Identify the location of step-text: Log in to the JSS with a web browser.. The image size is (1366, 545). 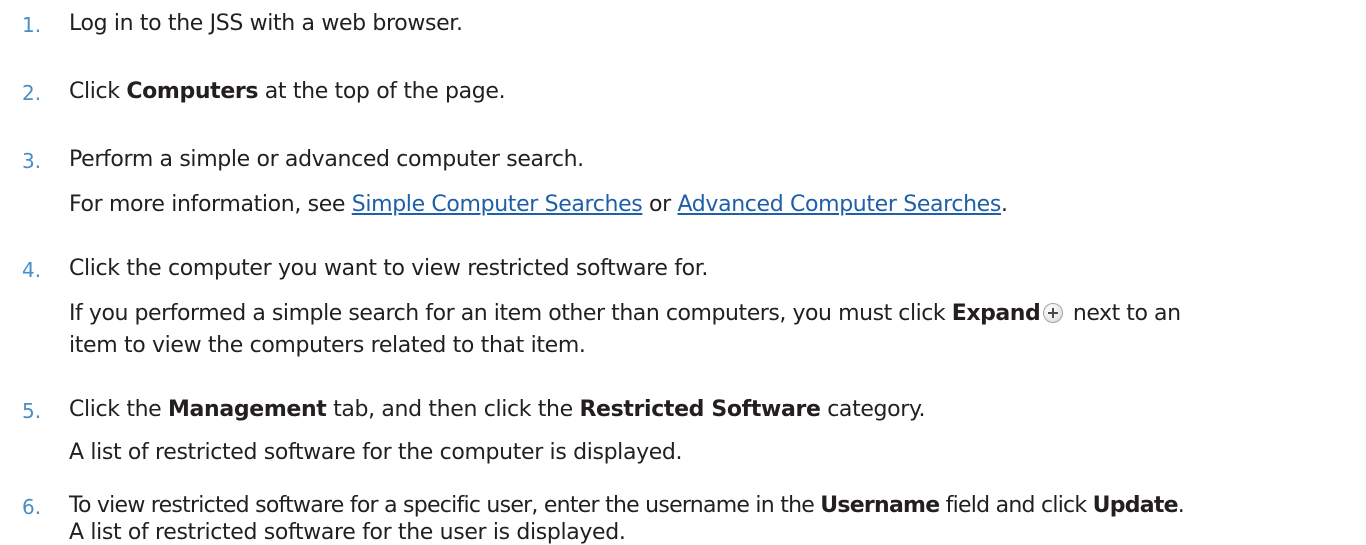
(266, 24).